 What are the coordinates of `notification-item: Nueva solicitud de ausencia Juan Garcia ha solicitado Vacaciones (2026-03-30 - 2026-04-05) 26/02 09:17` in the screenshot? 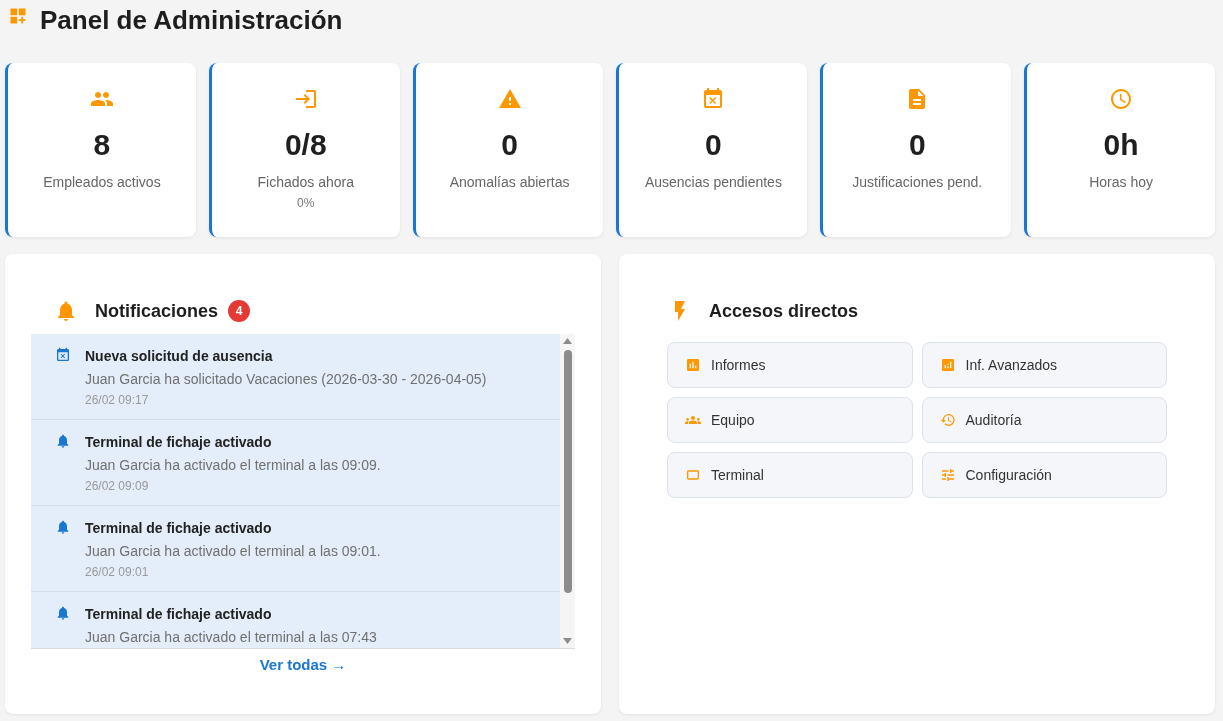 It's located at (295, 377).